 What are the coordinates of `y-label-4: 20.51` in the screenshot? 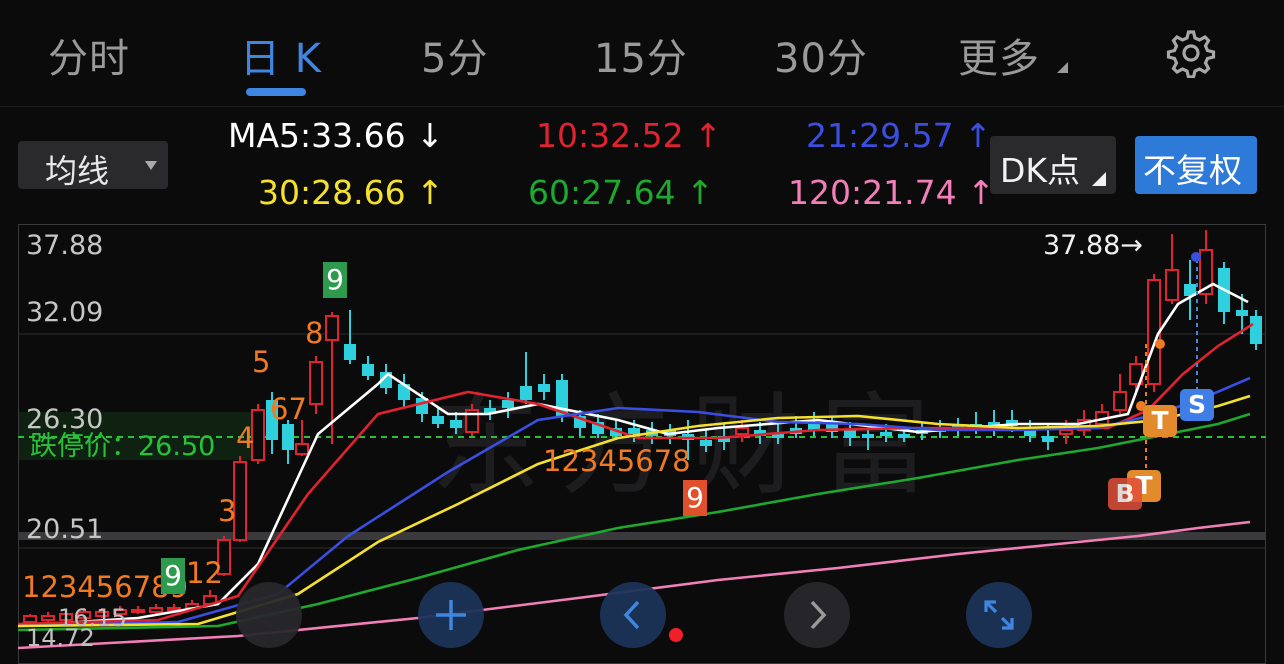 It's located at (65, 529).